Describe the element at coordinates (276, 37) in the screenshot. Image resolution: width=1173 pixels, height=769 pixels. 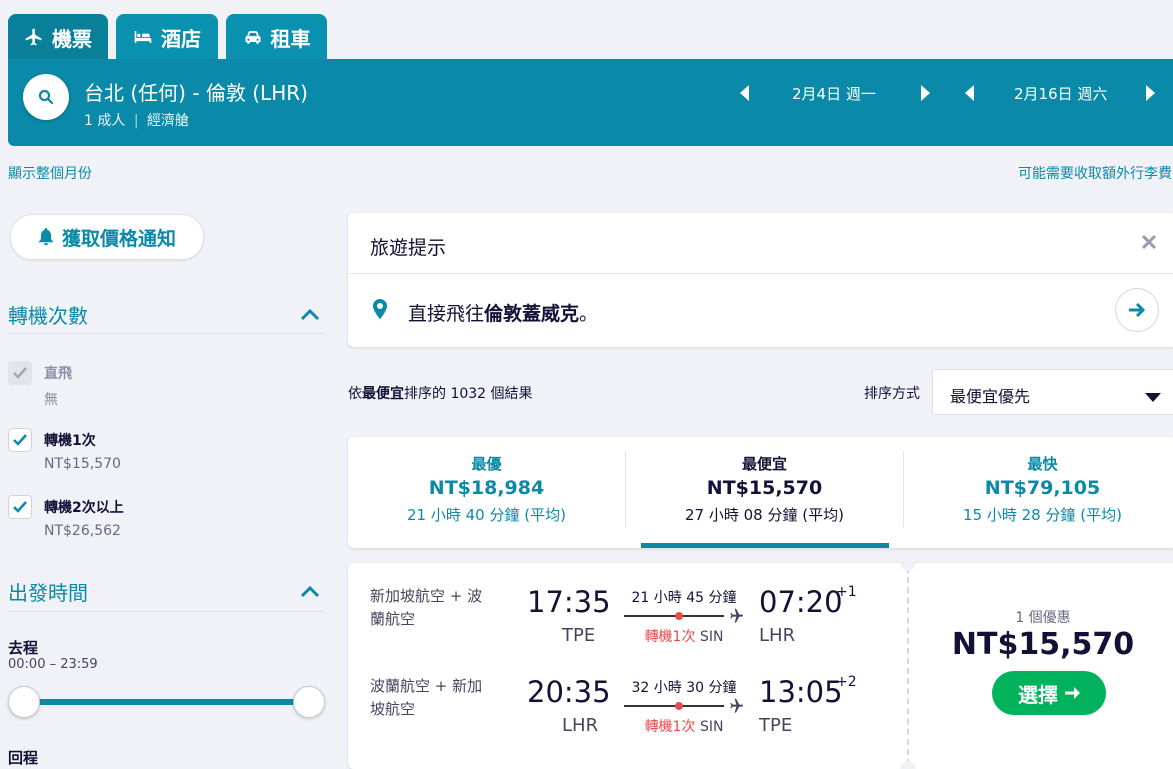
I see `tab-car-rental: 租車` at that location.